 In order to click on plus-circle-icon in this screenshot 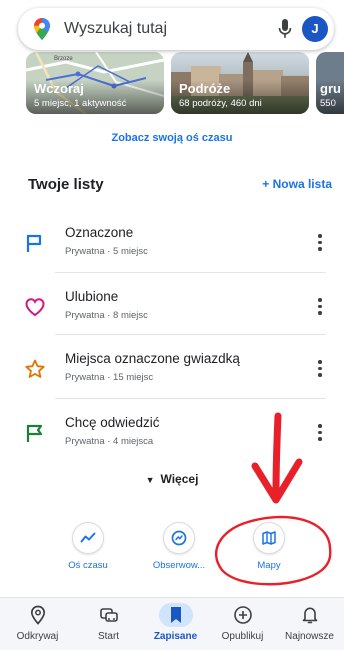, I will do `click(243, 615)`.